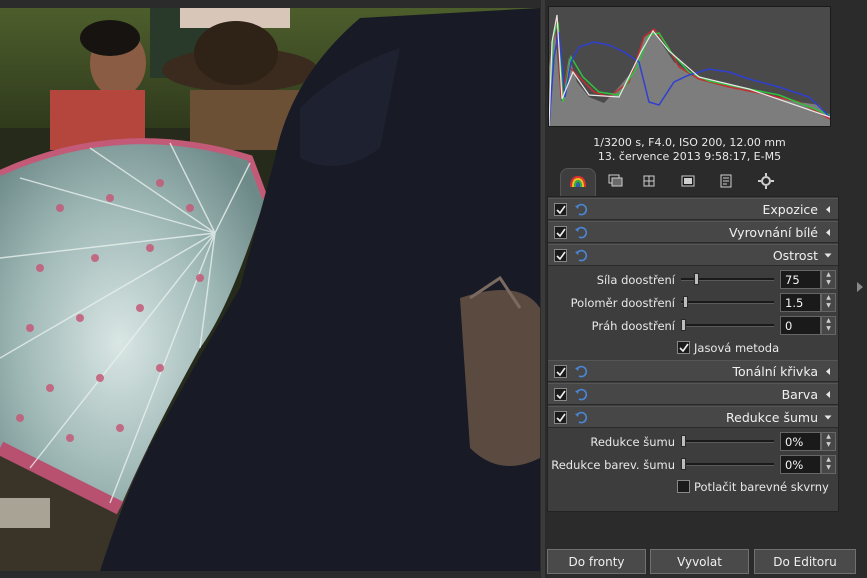 The height and width of the screenshot is (578, 867). What do you see at coordinates (790, 209) in the screenshot?
I see `section-title: Expozice` at bounding box center [790, 209].